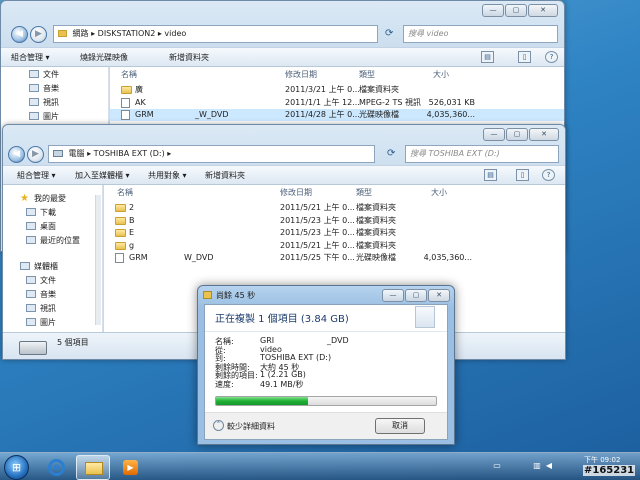 Image resolution: width=640 pixels, height=480 pixels. Describe the element at coordinates (212, 114) in the screenshot. I see `file-name-tail: _W_DVD` at that location.